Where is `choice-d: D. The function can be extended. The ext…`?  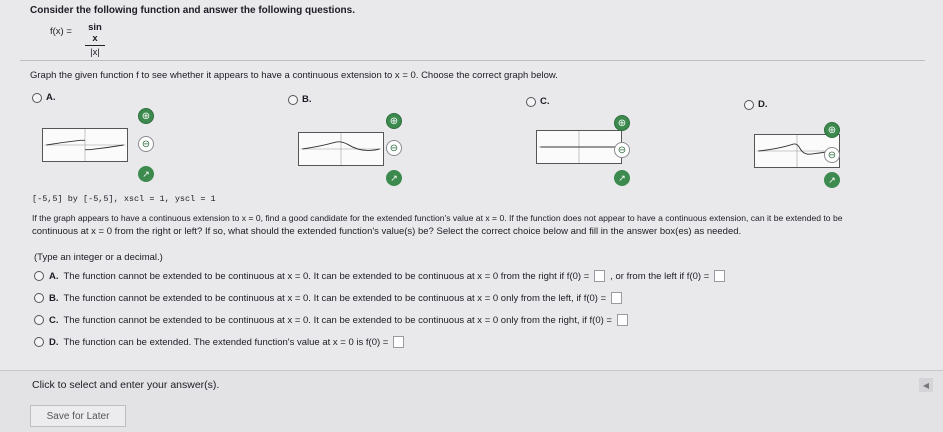 choice-d: D. The function can be extended. The ext… is located at coordinates (219, 342).